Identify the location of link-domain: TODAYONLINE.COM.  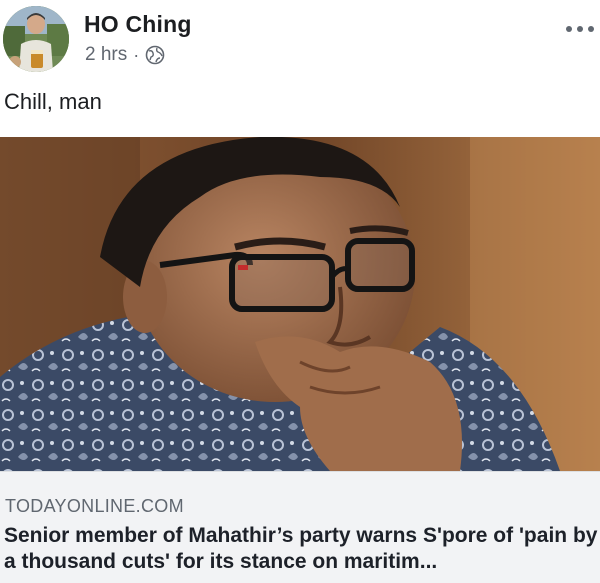
(94, 506).